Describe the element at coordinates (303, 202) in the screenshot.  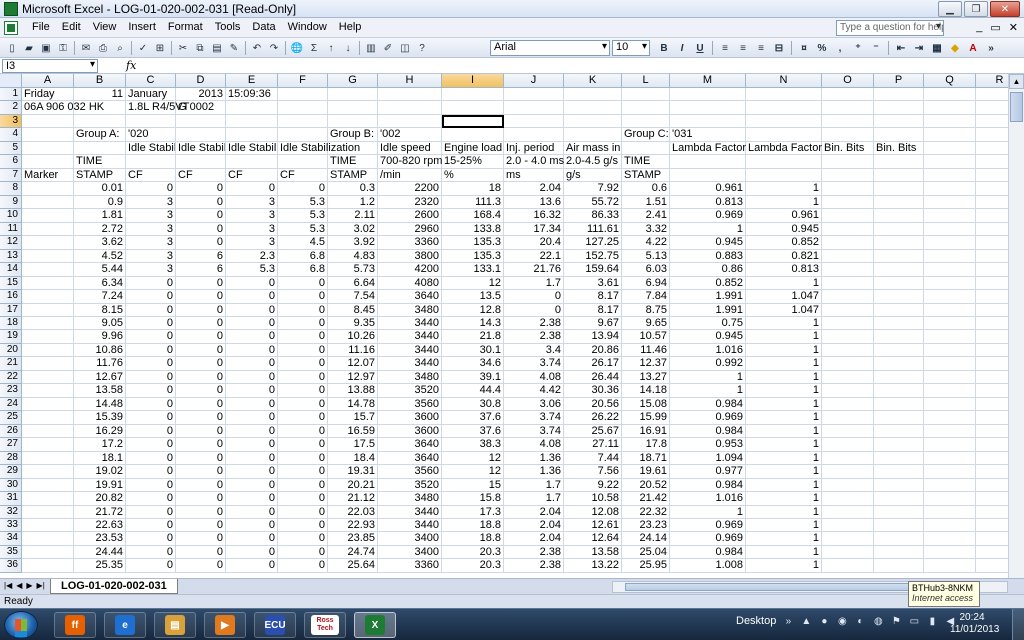
I see `cell-f9: 5.3` at that location.